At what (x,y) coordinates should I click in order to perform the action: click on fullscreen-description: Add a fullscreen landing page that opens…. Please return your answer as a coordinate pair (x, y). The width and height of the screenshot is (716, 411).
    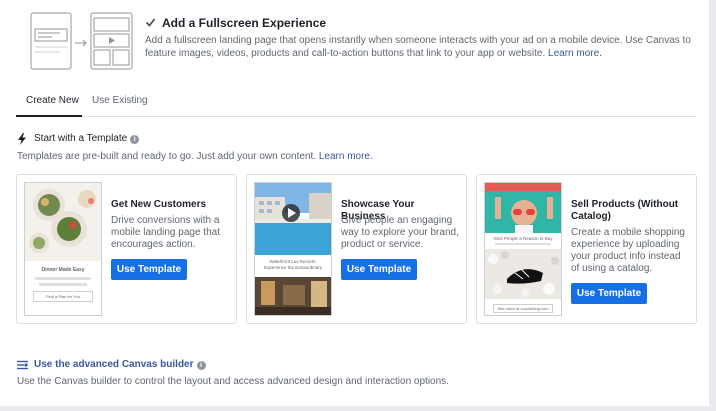
    Looking at the image, I should click on (420, 47).